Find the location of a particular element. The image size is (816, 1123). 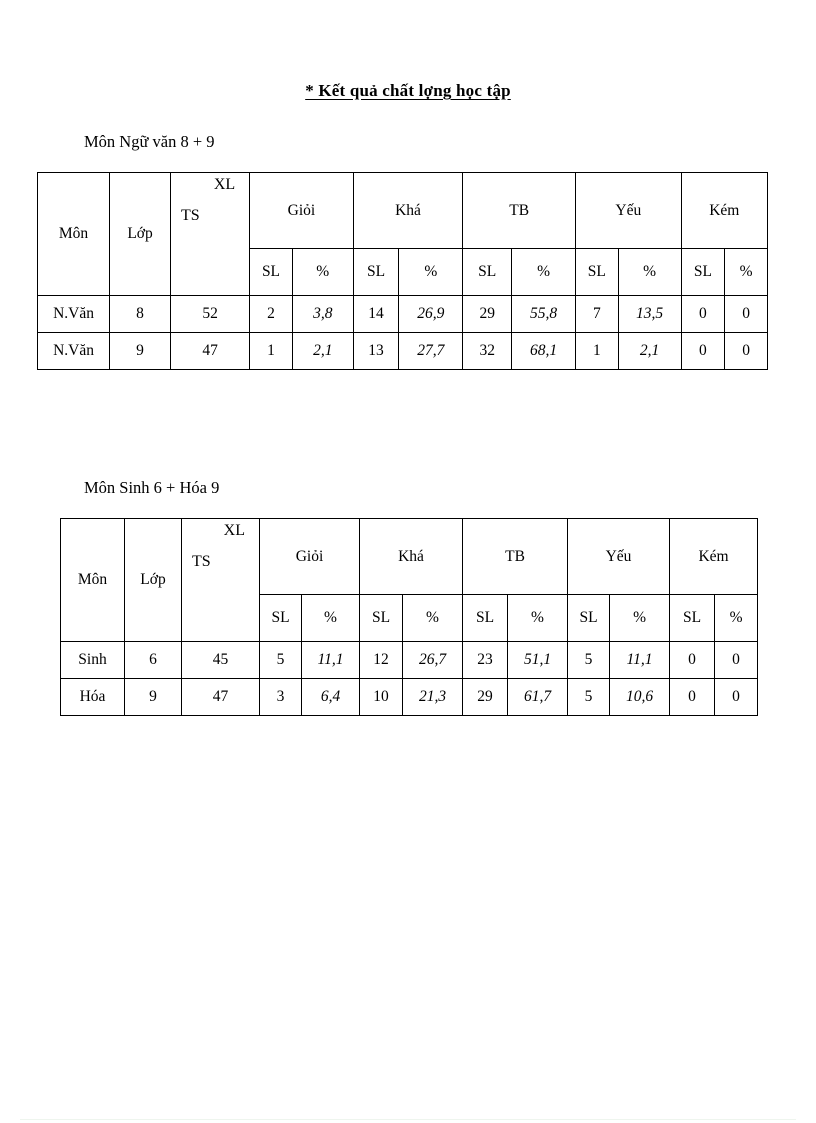

cell-ts: 45 is located at coordinates (220, 660).